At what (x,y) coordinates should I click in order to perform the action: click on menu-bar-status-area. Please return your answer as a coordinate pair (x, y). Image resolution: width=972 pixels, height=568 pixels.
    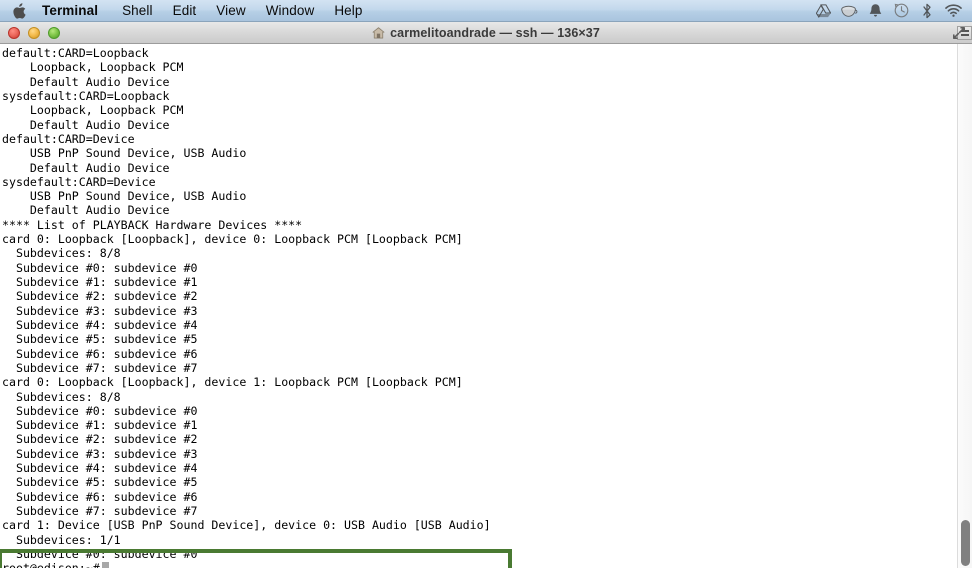
    Looking at the image, I should click on (891, 10).